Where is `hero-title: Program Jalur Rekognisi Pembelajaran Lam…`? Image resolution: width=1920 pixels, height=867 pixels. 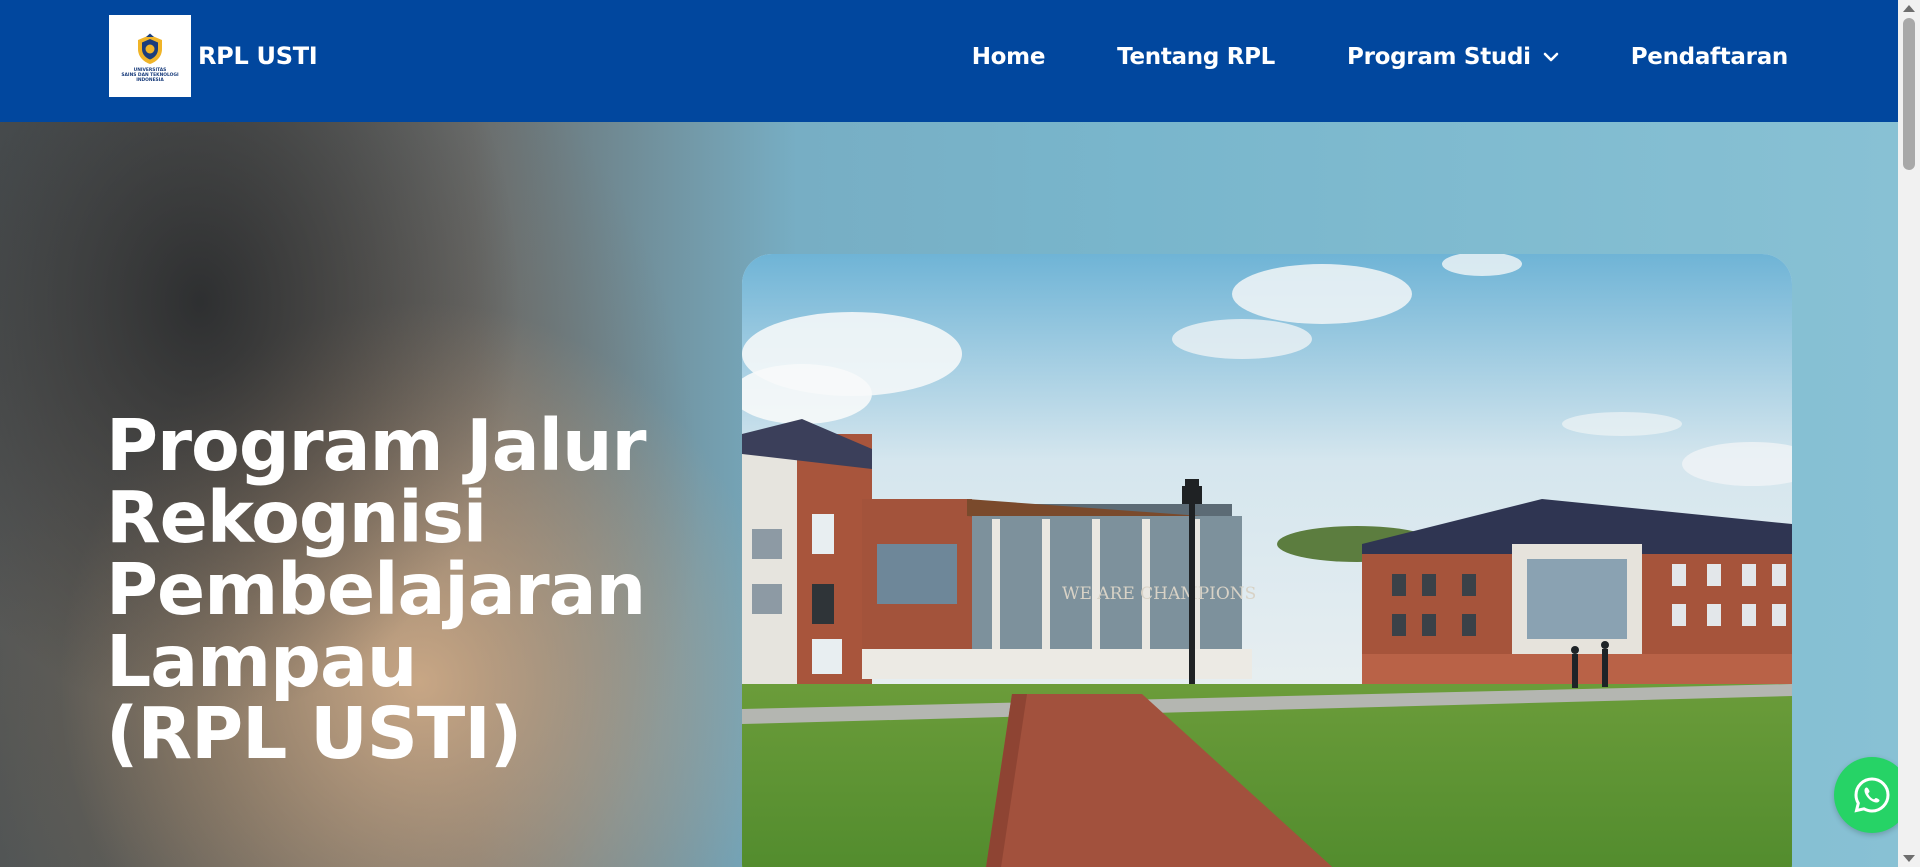
hero-title: Program Jalur Rekognisi Pembelajaran Lam… is located at coordinates (416, 590).